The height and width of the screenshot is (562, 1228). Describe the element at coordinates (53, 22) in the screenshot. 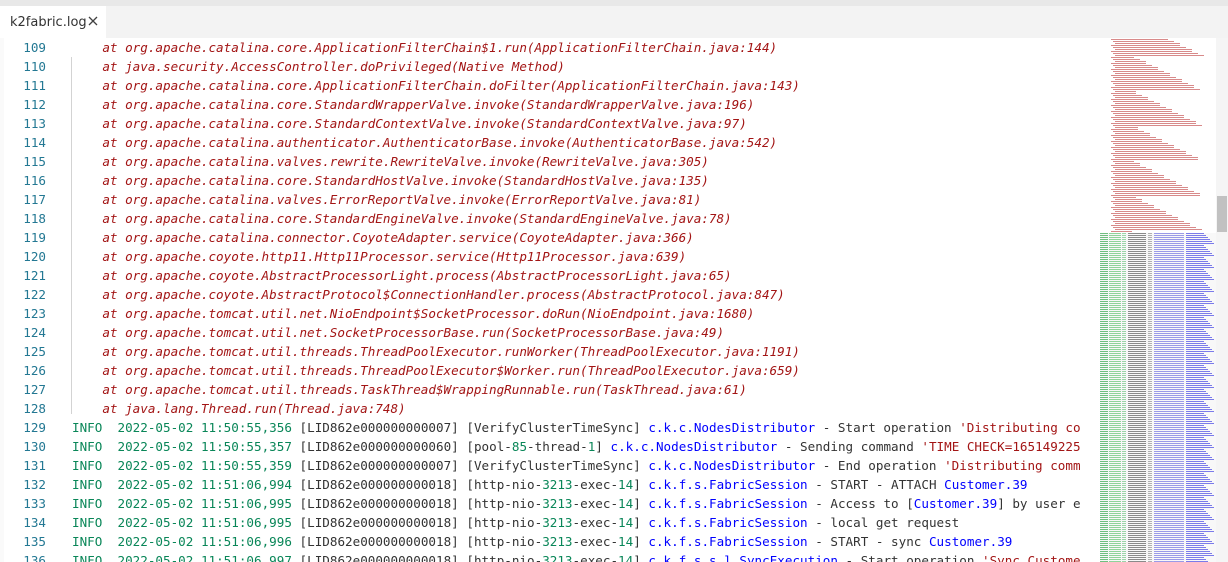

I see `tab-k2fabric-log: k2fabric.log` at that location.